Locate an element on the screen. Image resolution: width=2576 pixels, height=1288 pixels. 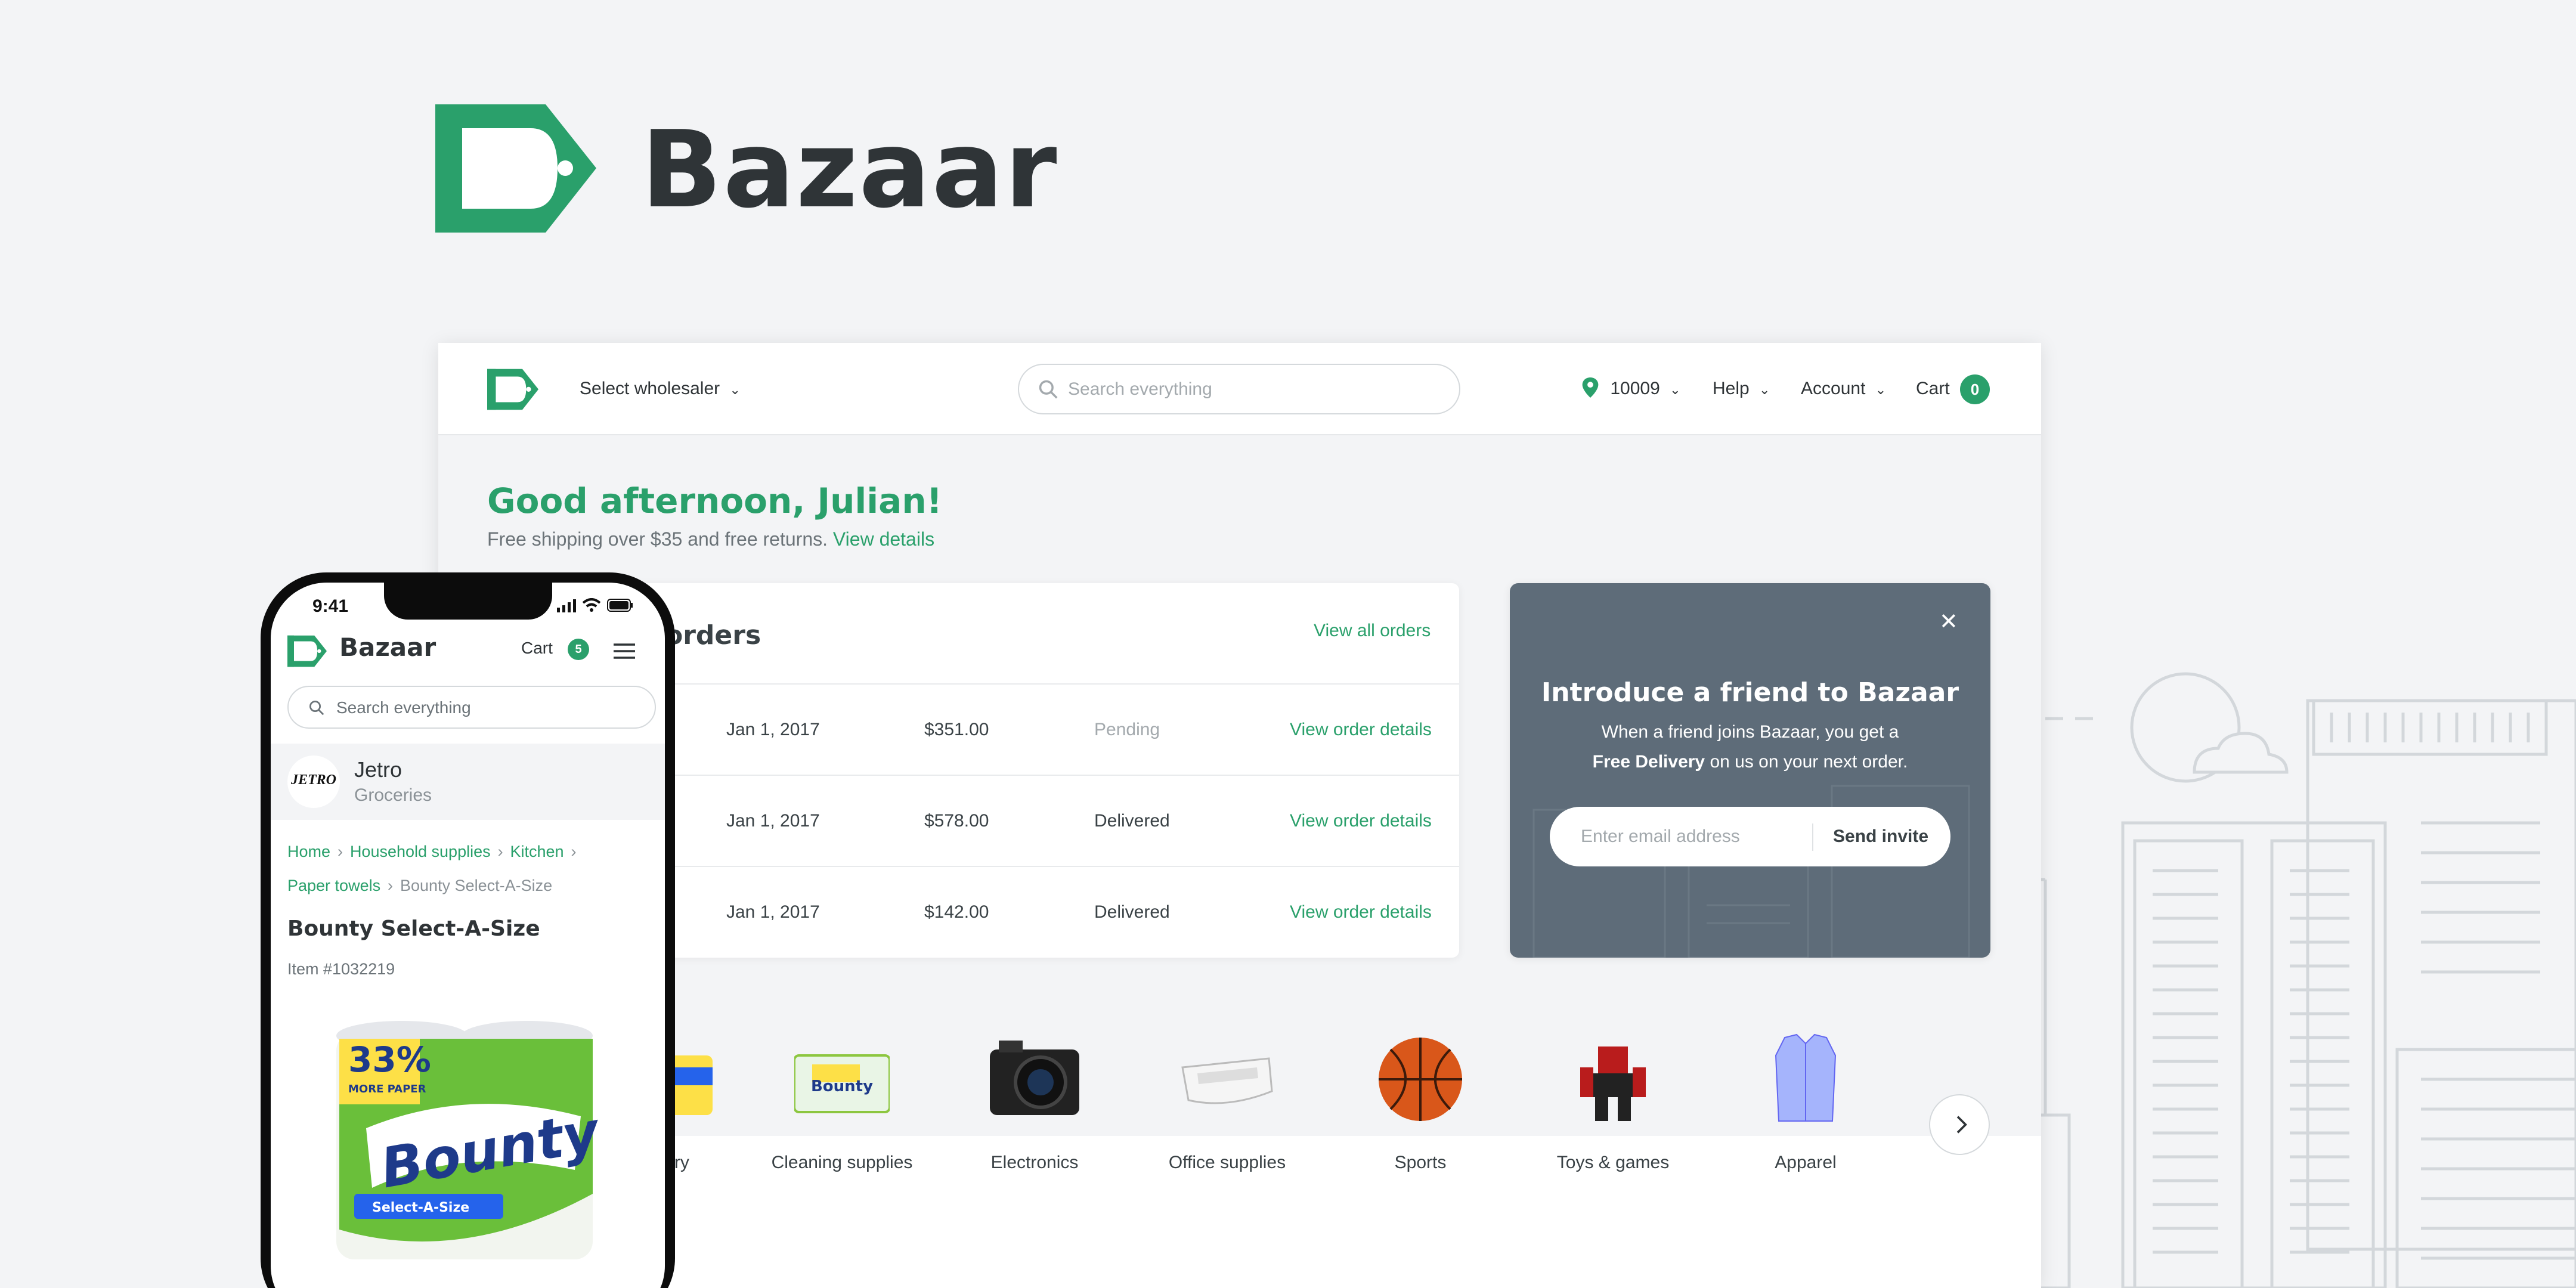
category-label: Apparel is located at coordinates (1806, 1163).